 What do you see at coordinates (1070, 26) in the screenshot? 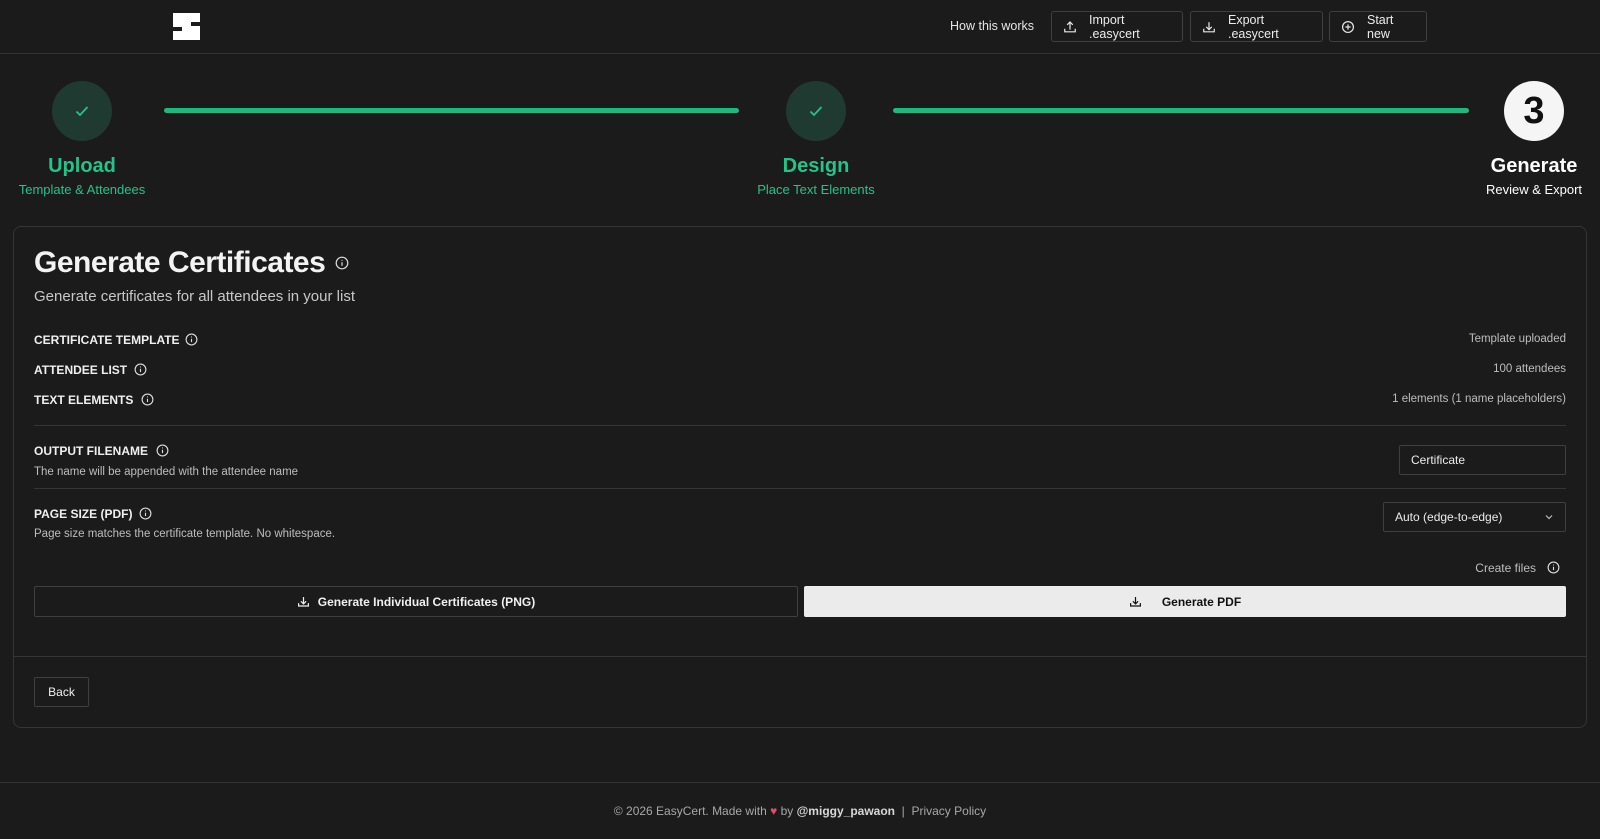
I see `upload-icon` at bounding box center [1070, 26].